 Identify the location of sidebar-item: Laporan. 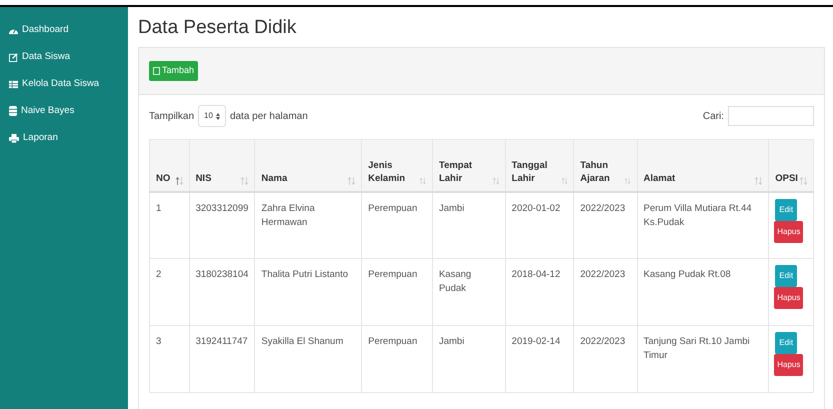
(64, 138).